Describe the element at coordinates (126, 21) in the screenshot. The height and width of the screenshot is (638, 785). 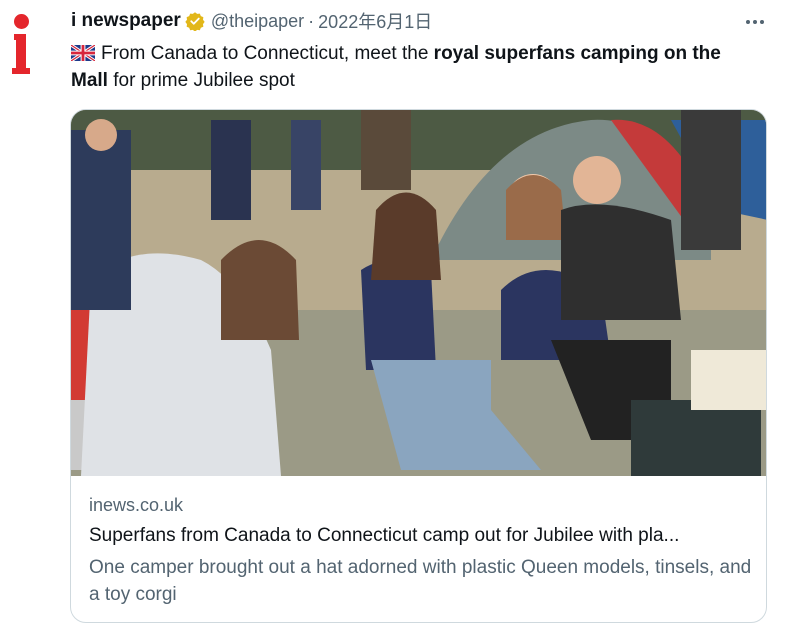
I see `author-display-name: i newspaper` at that location.